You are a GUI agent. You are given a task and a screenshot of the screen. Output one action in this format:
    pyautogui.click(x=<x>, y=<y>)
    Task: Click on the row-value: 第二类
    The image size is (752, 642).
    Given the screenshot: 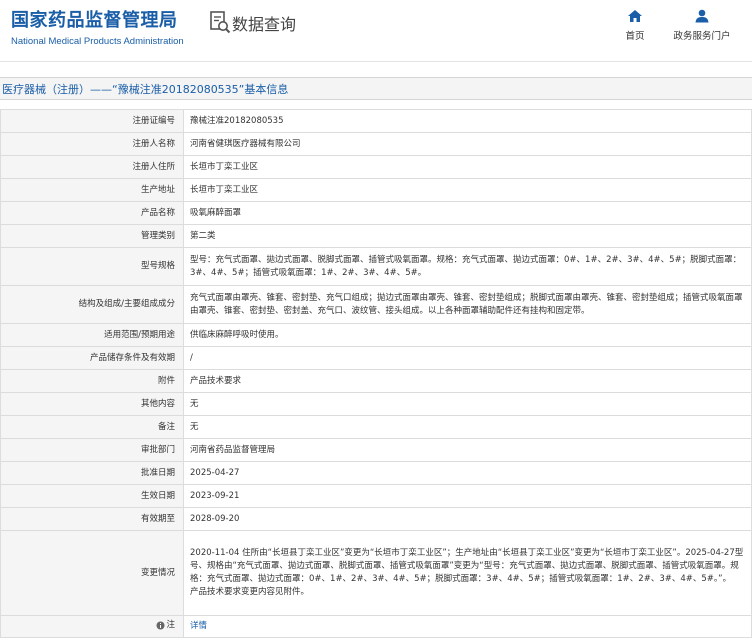 What is the action you would take?
    pyautogui.click(x=467, y=236)
    